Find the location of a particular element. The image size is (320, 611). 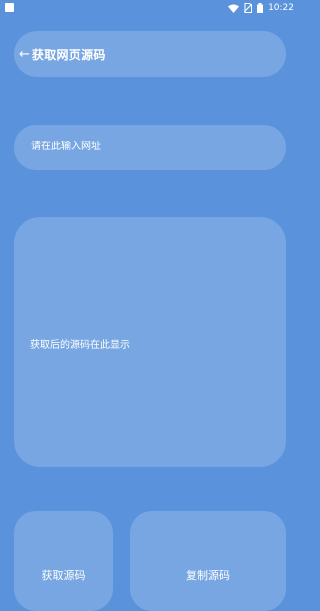

url-input is located at coordinates (150, 146).